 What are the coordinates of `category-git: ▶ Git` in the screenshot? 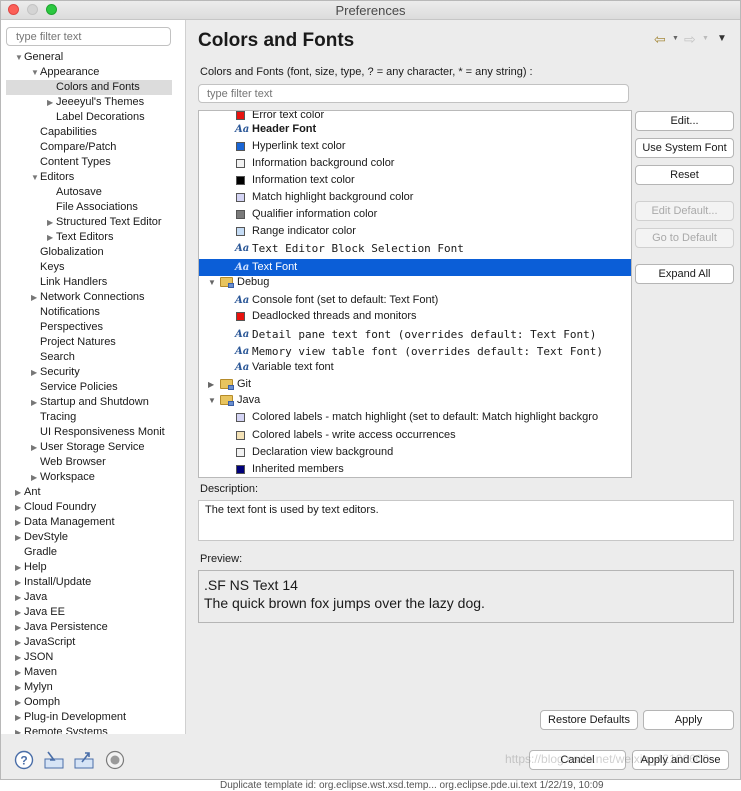 It's located at (415, 384).